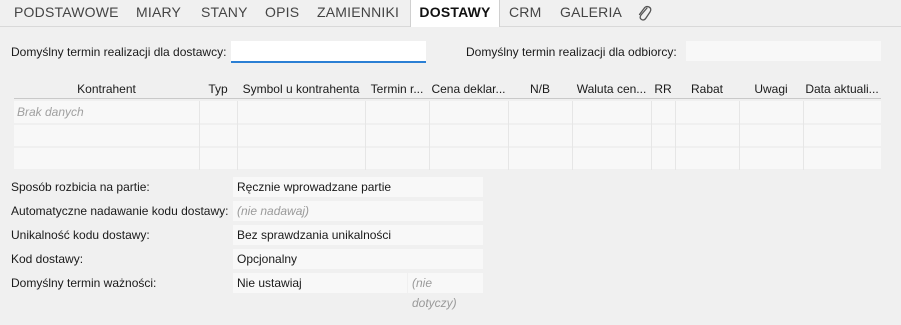  What do you see at coordinates (525, 13) in the screenshot?
I see `tab-crm: CRM` at bounding box center [525, 13].